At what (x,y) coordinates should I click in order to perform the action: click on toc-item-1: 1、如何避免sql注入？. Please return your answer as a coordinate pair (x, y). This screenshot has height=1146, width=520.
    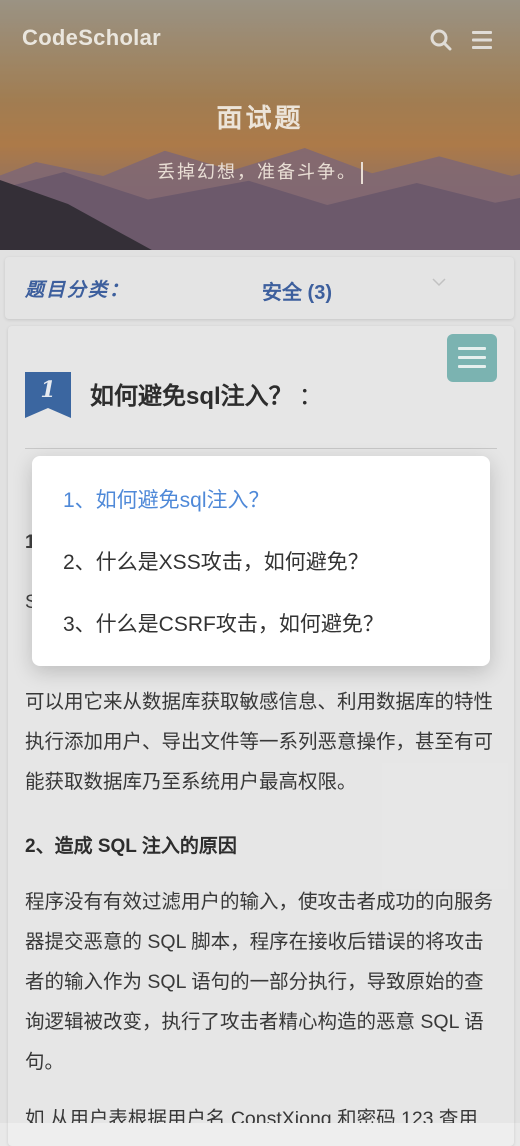
    Looking at the image, I should click on (166, 499).